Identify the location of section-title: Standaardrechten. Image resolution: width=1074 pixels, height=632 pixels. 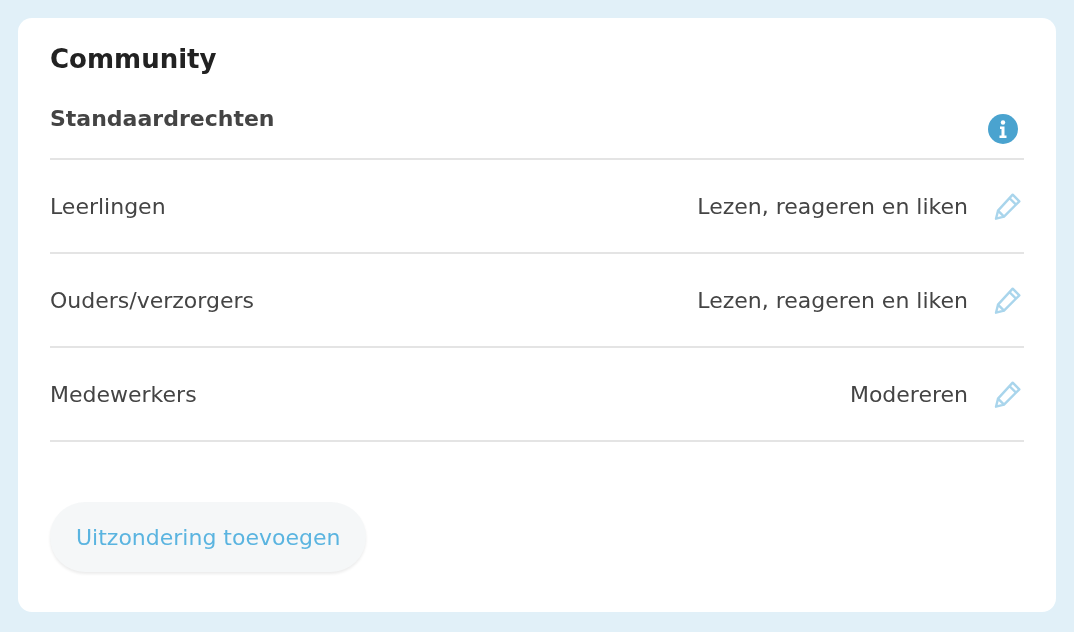
(162, 119).